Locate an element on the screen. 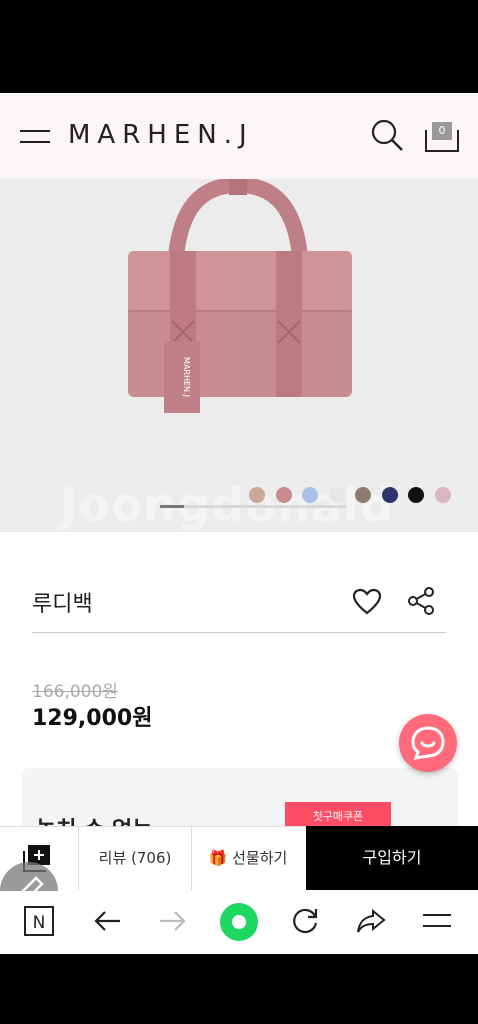 The height and width of the screenshot is (1024, 478). review-button: 리뷰 (706) is located at coordinates (135, 858).